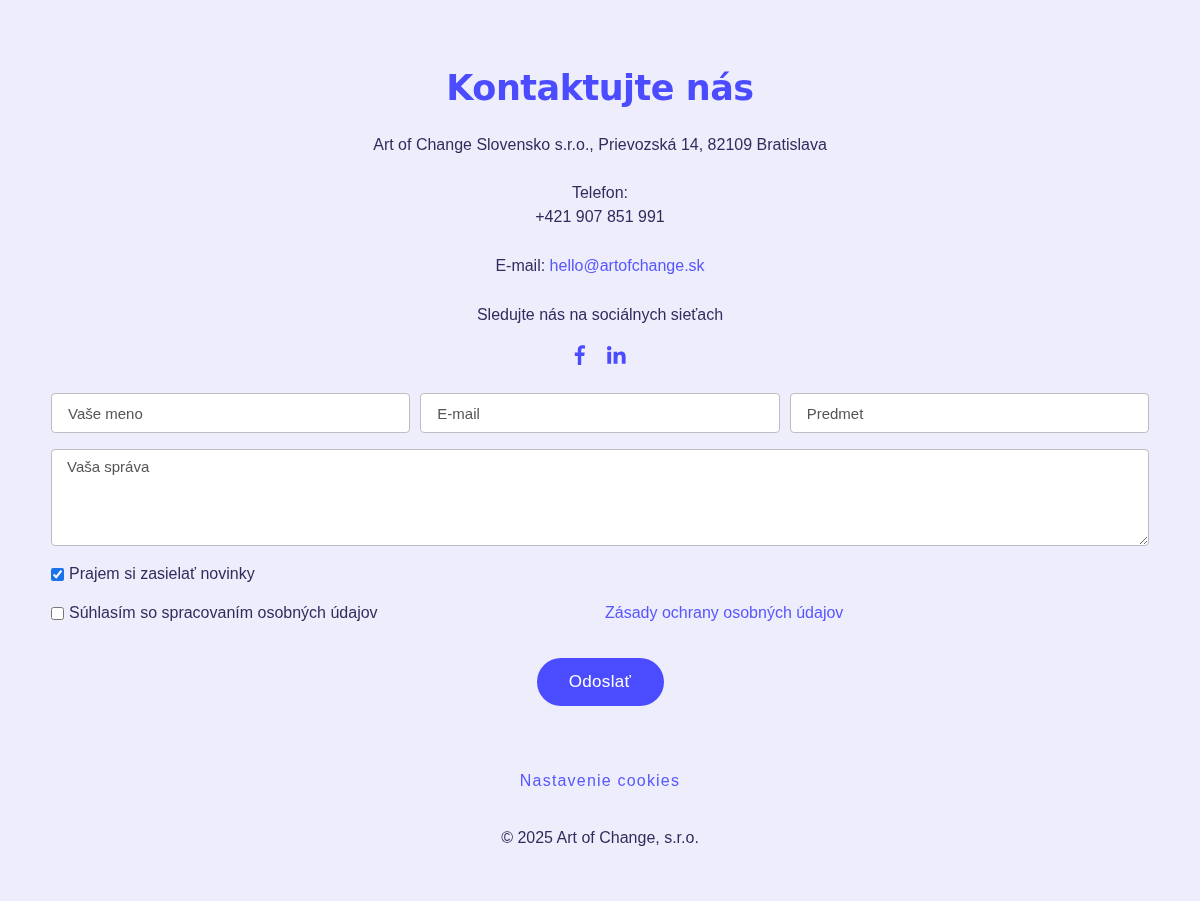 The image size is (1200, 901). Describe the element at coordinates (600, 838) in the screenshot. I see `copyright-text: © 2025 Art of Change, s.r.o.` at that location.